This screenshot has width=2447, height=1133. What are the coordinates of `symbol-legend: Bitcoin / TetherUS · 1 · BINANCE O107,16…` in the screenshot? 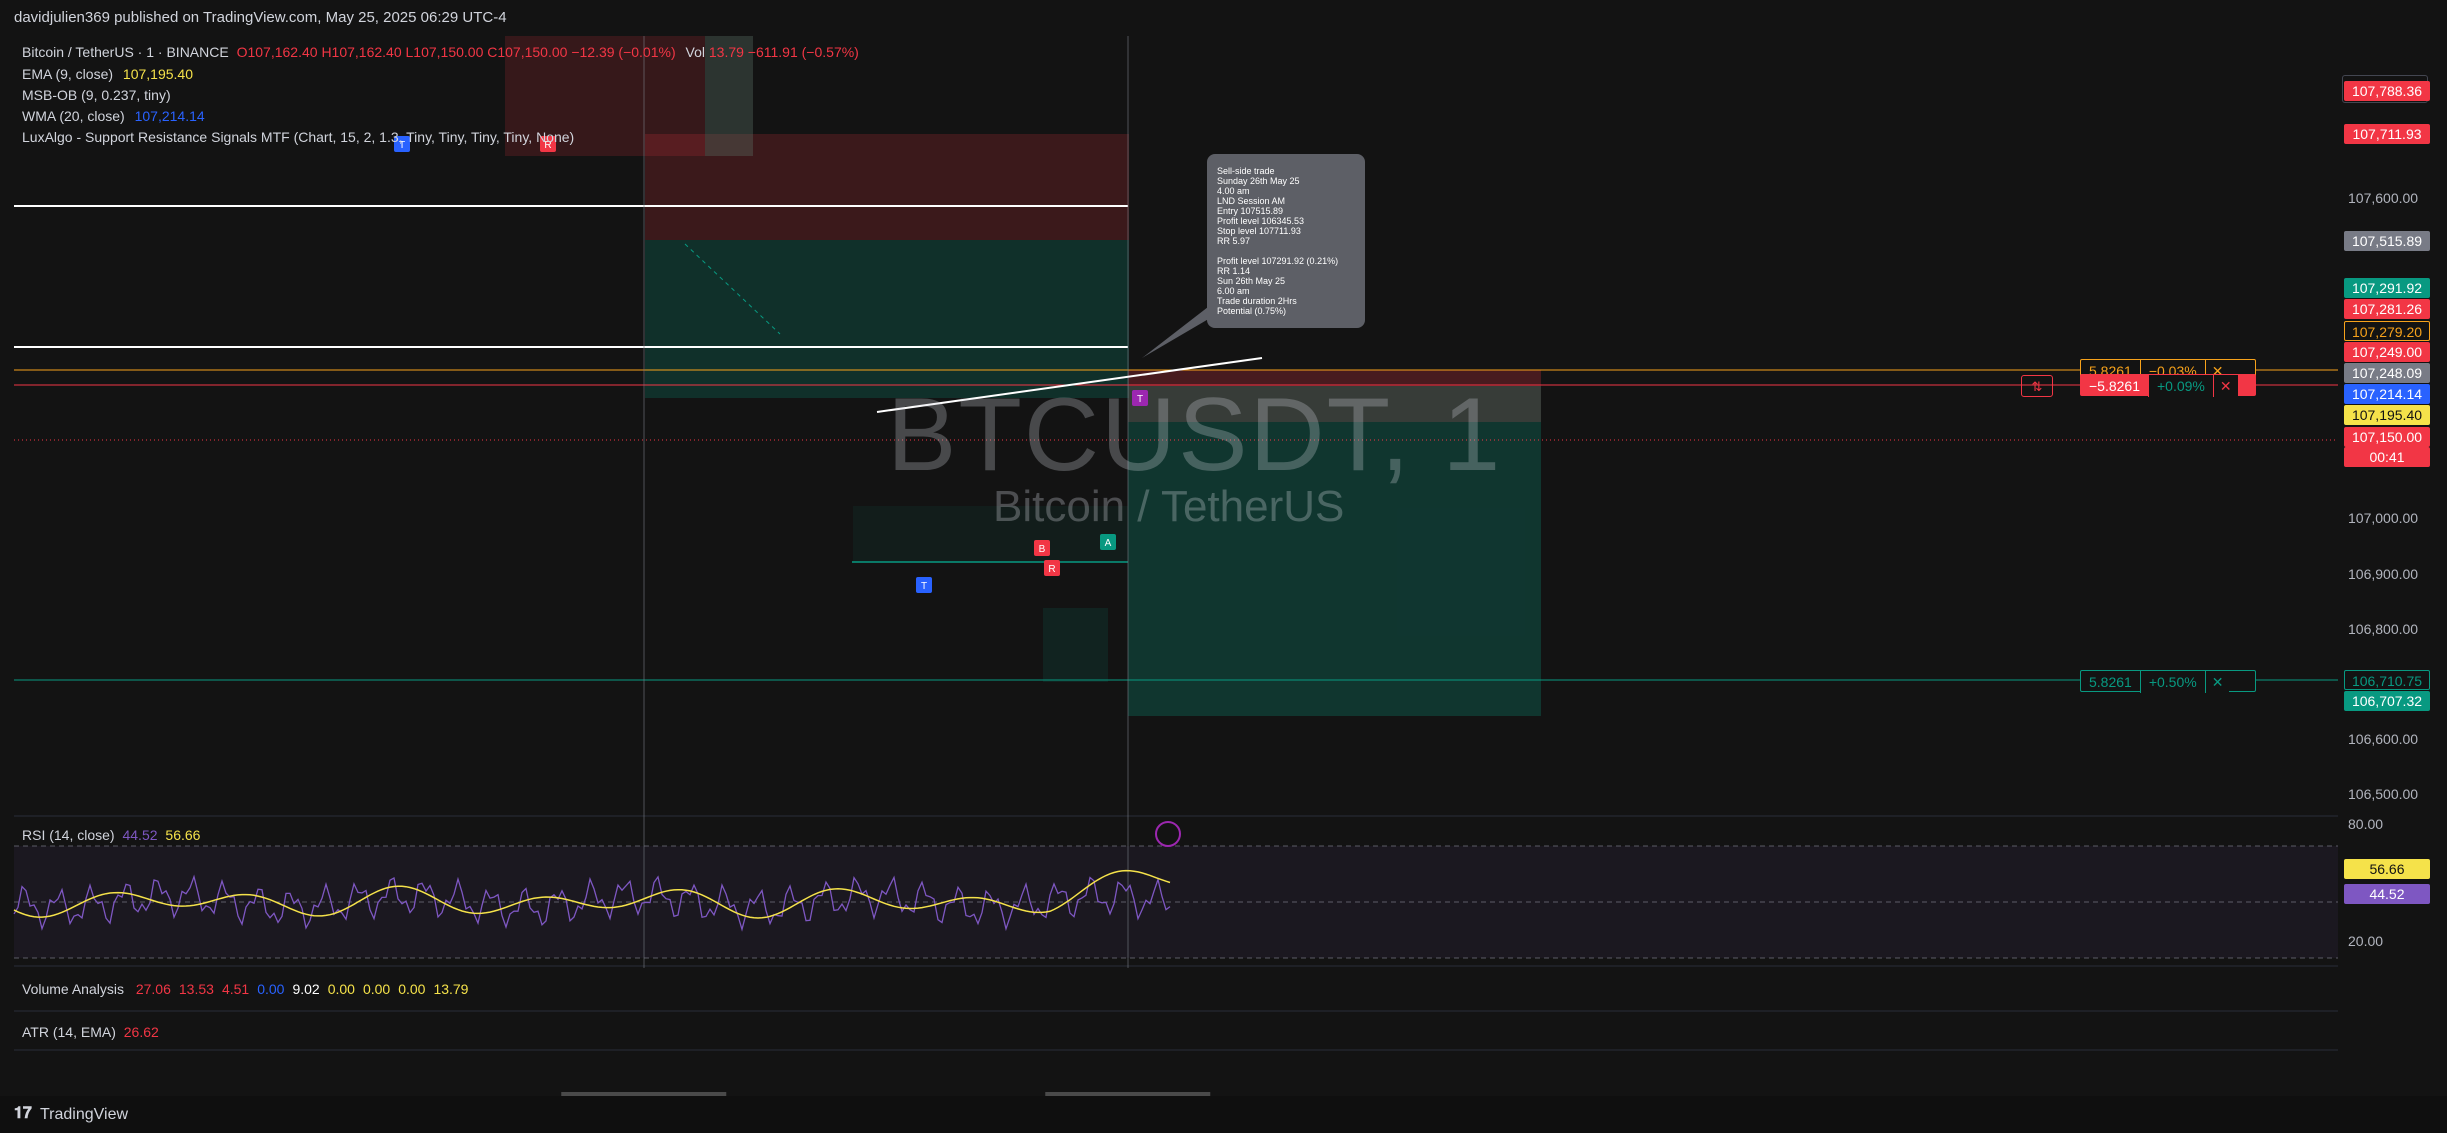 It's located at (440, 52).